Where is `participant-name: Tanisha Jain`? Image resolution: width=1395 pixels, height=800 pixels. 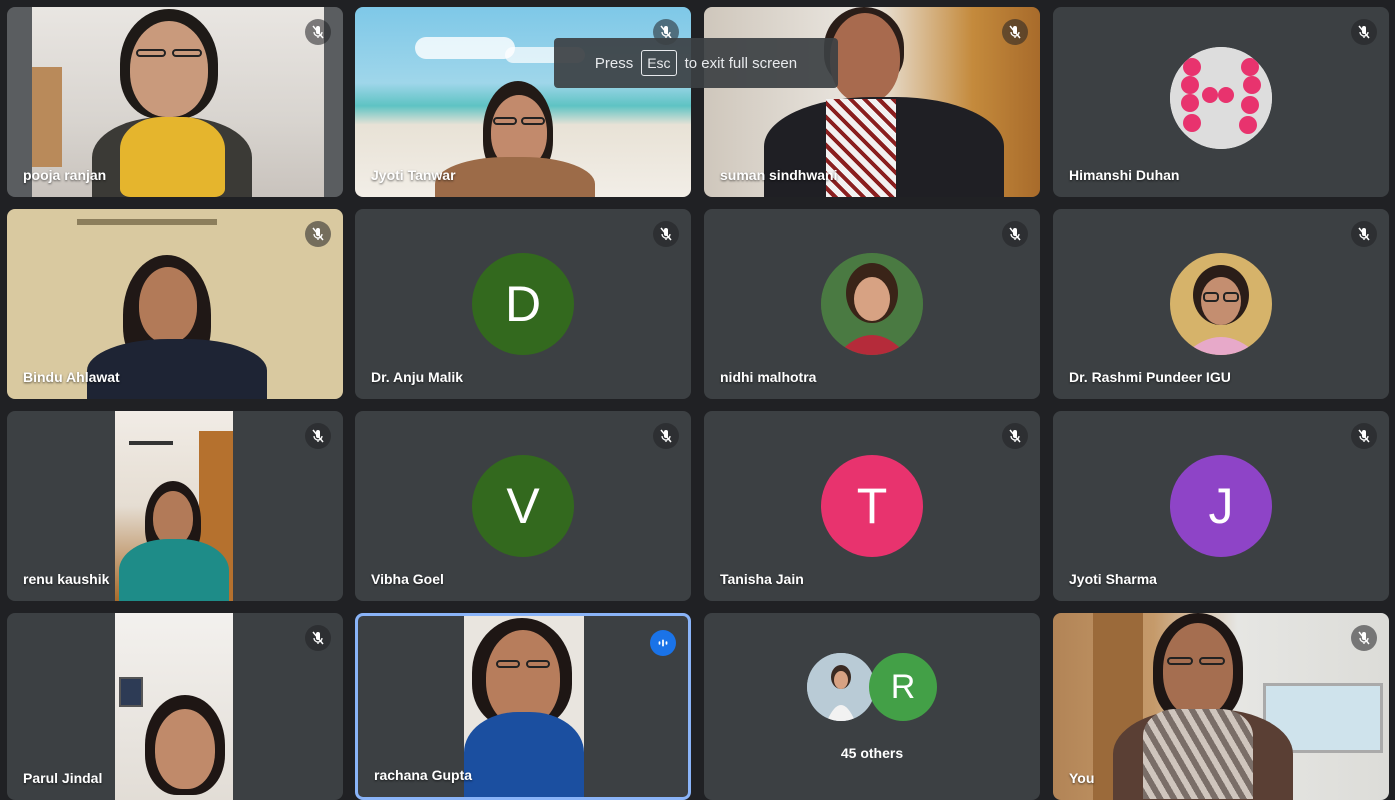
participant-name: Tanisha Jain is located at coordinates (762, 579).